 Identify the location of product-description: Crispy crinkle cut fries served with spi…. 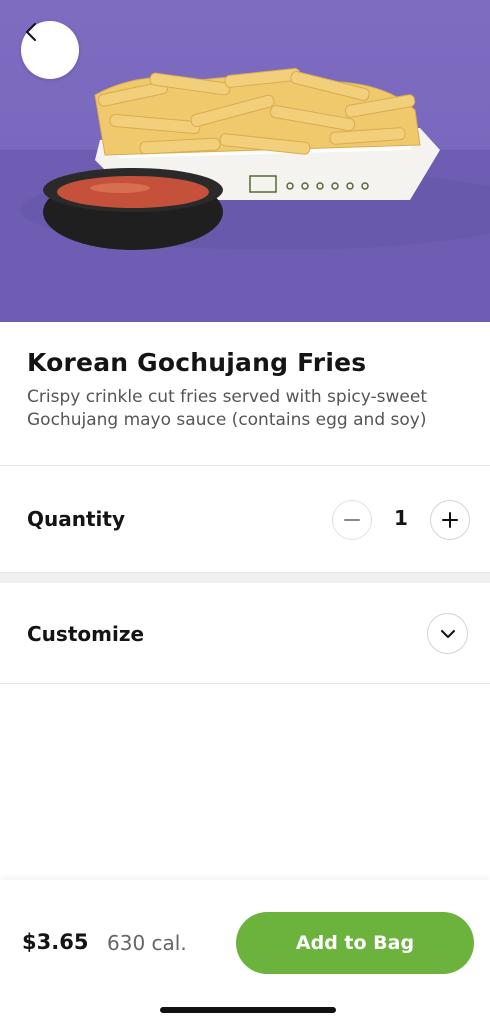
(227, 408).